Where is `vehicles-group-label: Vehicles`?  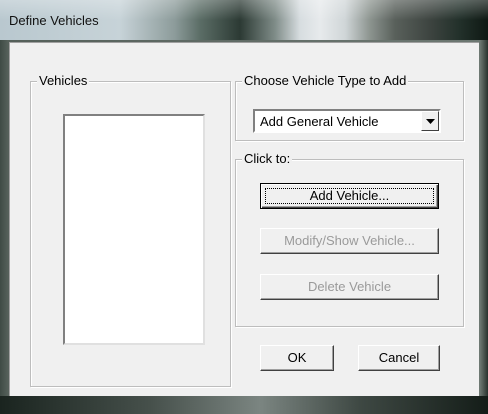
vehicles-group-label: Vehicles is located at coordinates (63, 81).